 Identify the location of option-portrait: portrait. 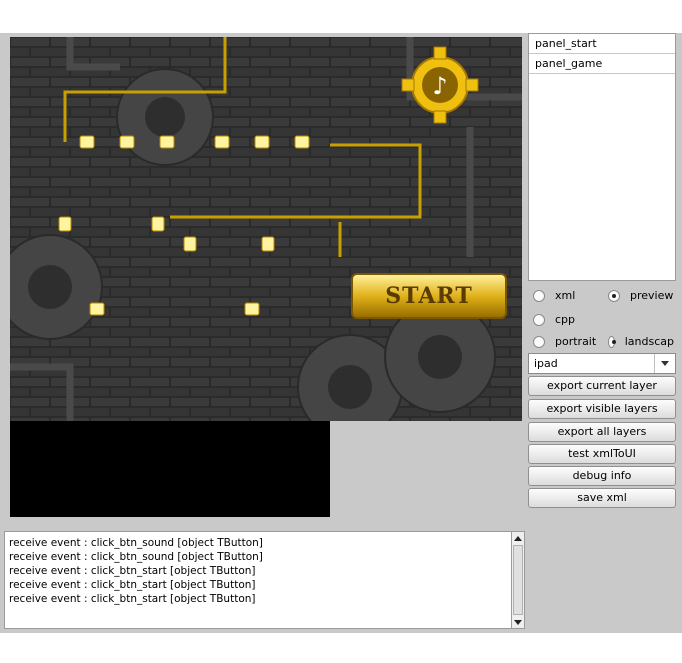
(564, 341).